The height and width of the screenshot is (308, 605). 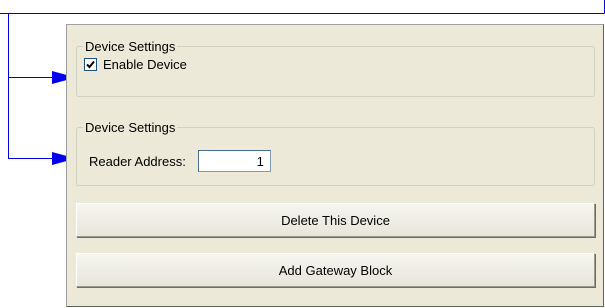 What do you see at coordinates (234, 161) in the screenshot?
I see `reader-address-input` at bounding box center [234, 161].